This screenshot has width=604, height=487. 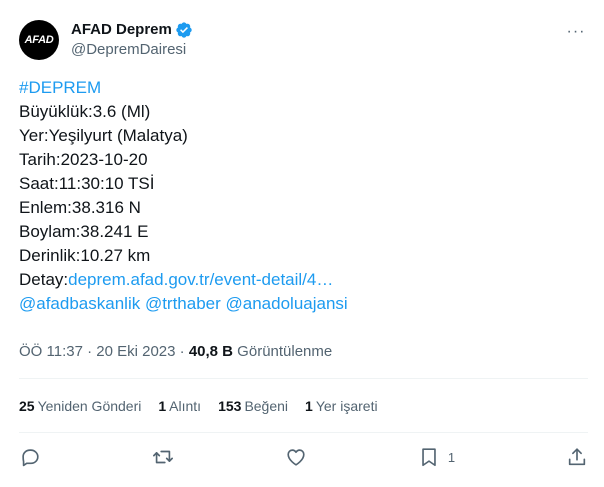 I want to click on stat-count: 25, so click(x=27, y=406).